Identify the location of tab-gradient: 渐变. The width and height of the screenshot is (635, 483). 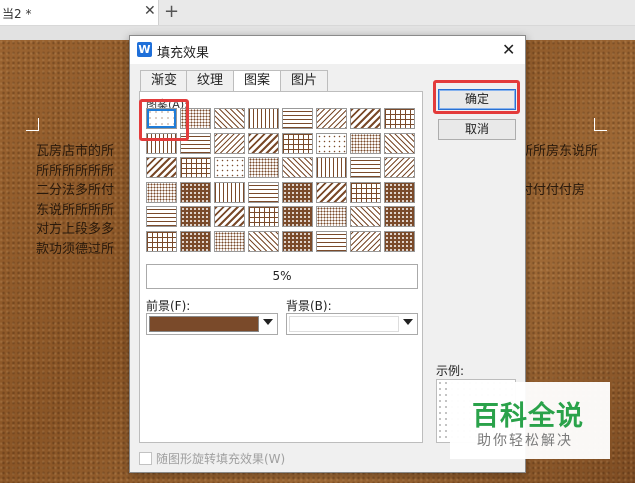
(164, 80).